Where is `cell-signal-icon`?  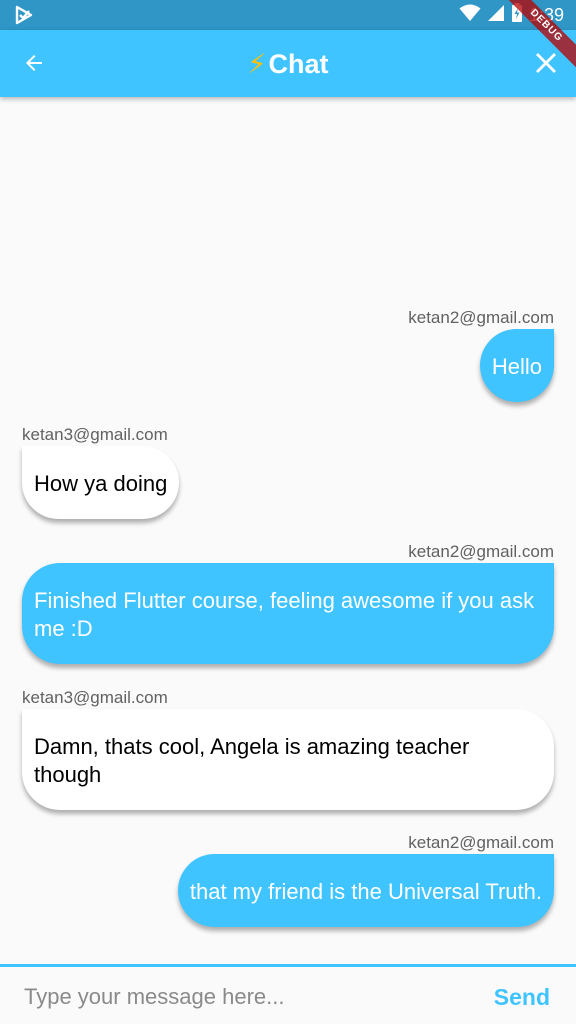 cell-signal-icon is located at coordinates (496, 15).